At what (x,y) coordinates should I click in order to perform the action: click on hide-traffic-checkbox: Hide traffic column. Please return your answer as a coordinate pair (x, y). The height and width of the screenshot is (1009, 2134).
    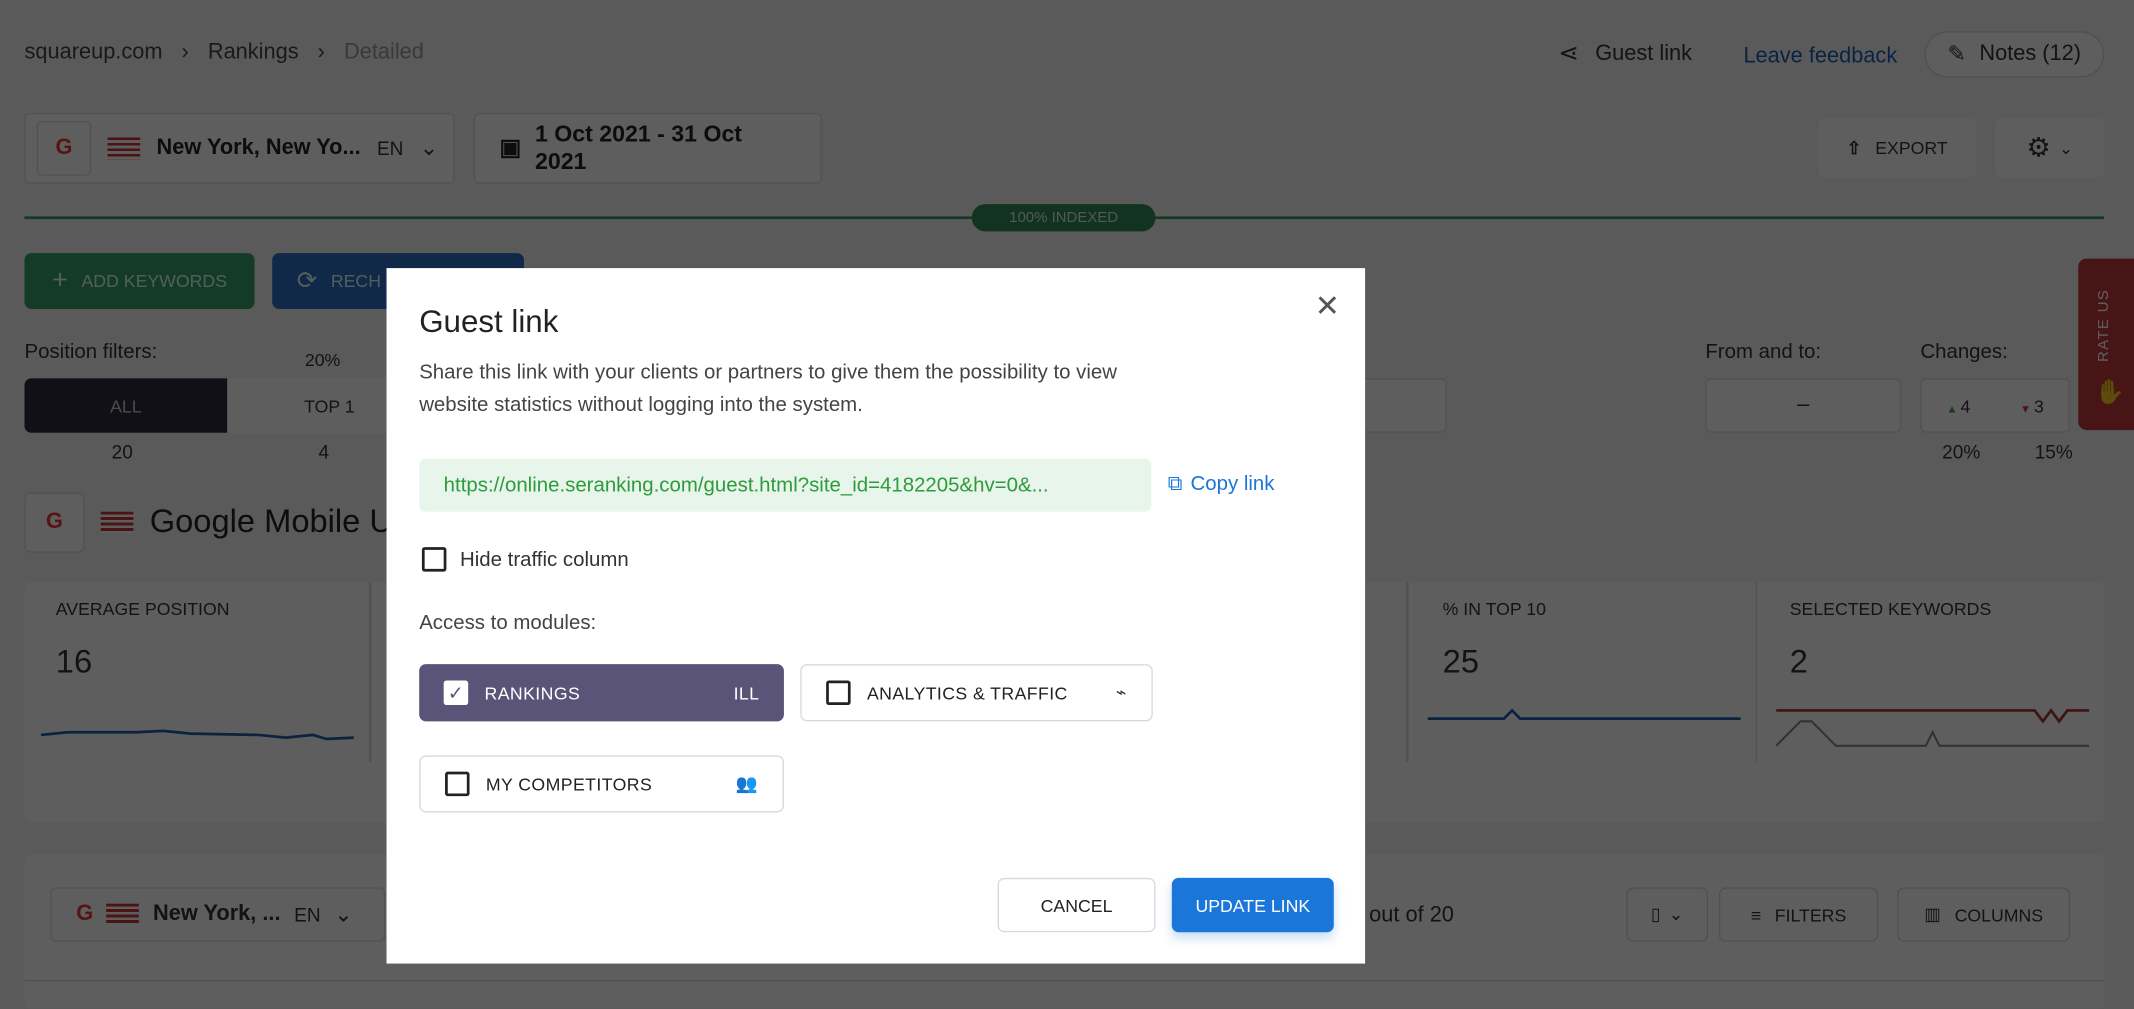
    Looking at the image, I should click on (525, 559).